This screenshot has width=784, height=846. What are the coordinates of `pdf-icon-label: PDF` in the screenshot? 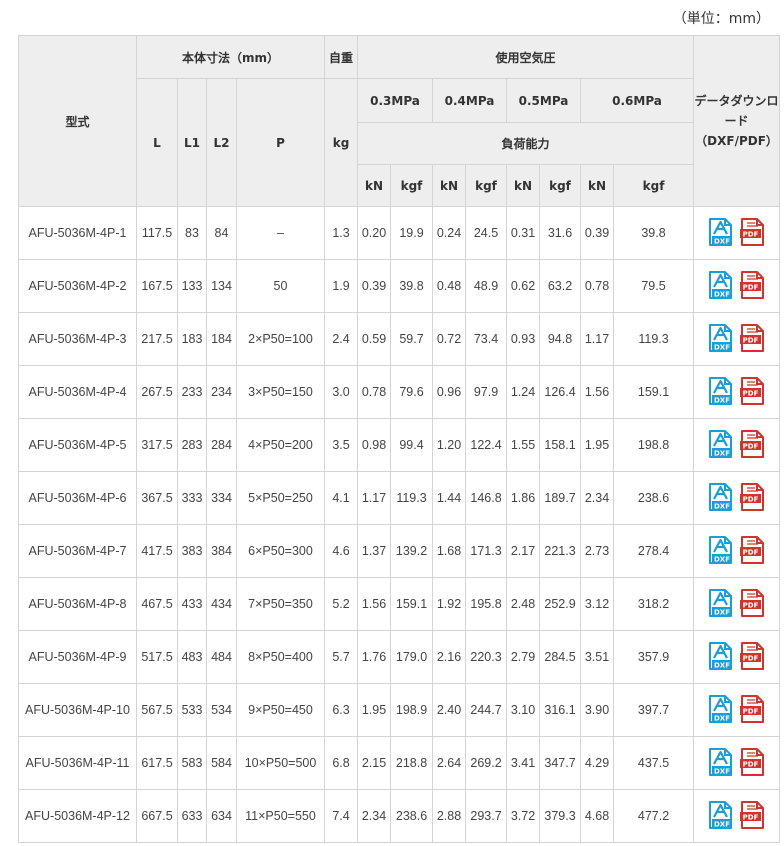 It's located at (750, 393).